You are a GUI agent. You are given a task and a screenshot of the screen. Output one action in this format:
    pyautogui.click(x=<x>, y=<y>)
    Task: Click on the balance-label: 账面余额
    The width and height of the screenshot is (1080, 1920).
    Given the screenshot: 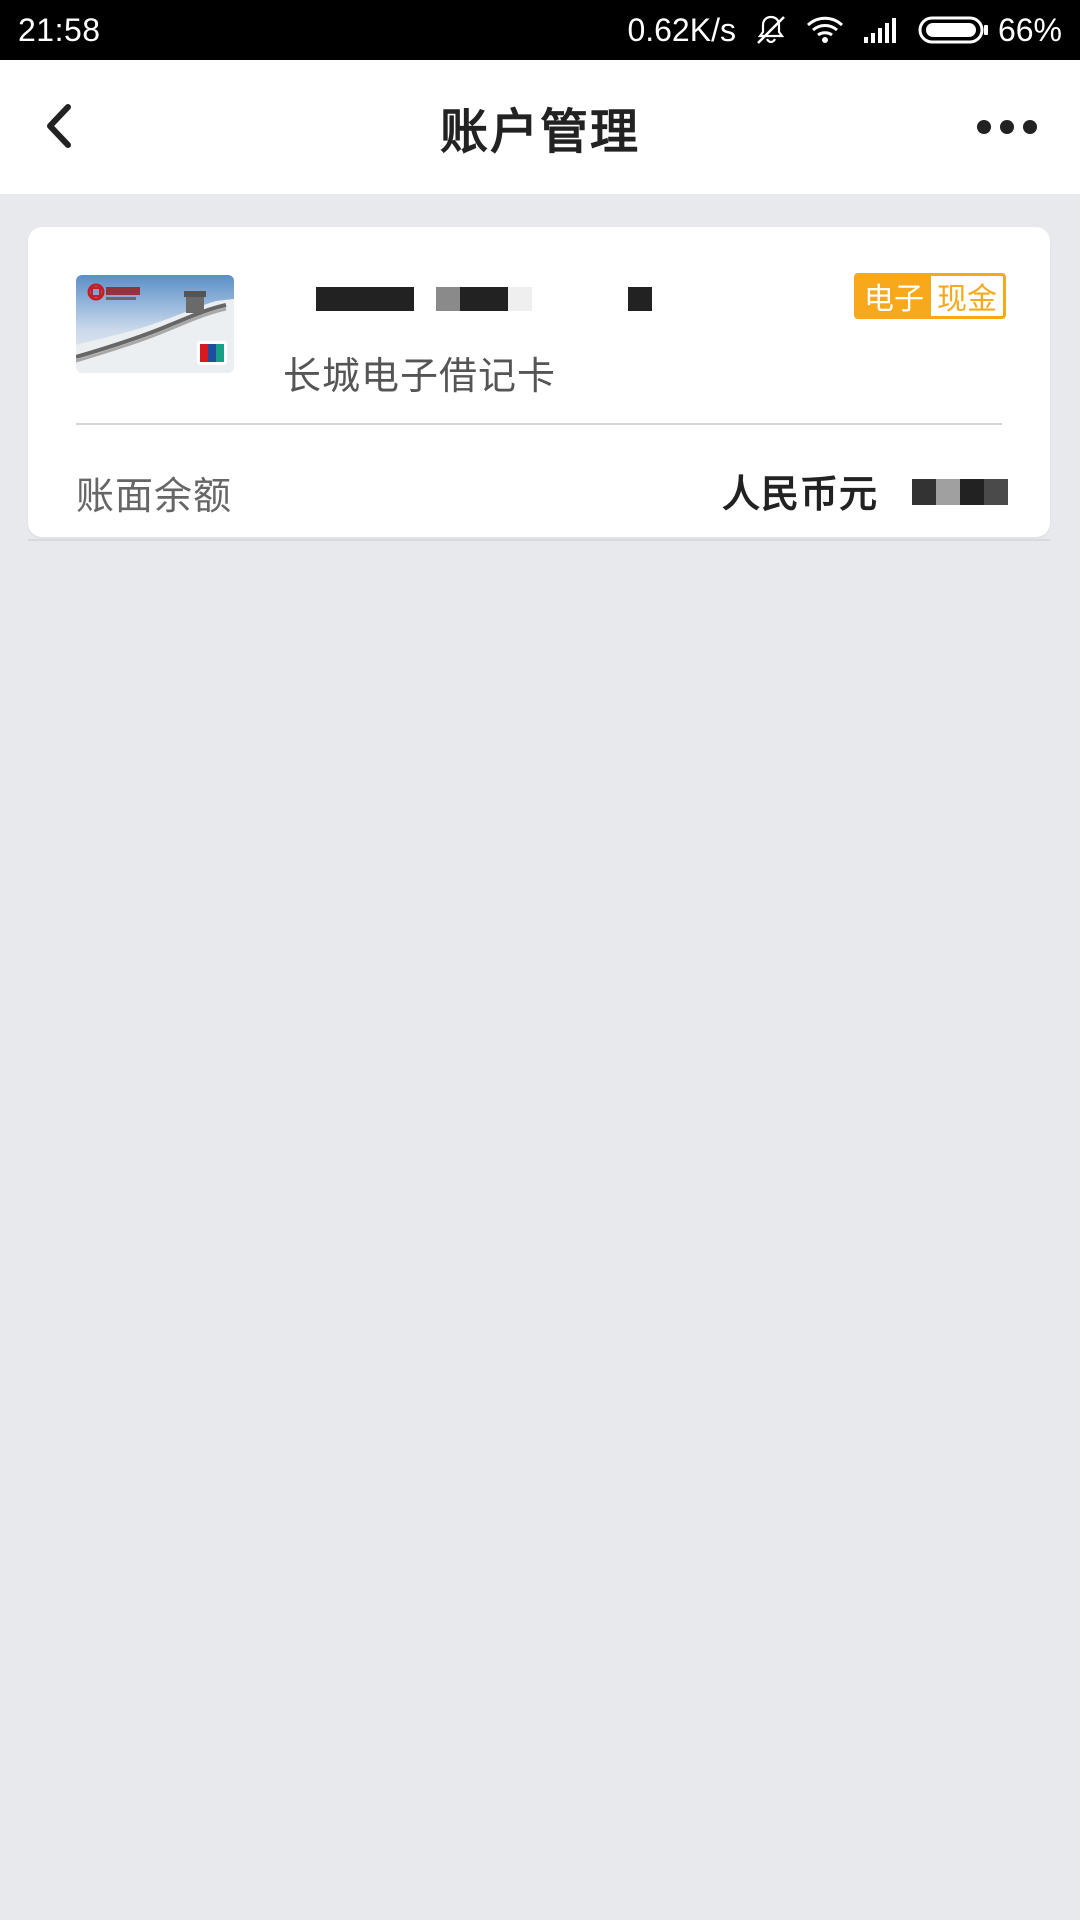 What is the action you would take?
    pyautogui.click(x=154, y=496)
    